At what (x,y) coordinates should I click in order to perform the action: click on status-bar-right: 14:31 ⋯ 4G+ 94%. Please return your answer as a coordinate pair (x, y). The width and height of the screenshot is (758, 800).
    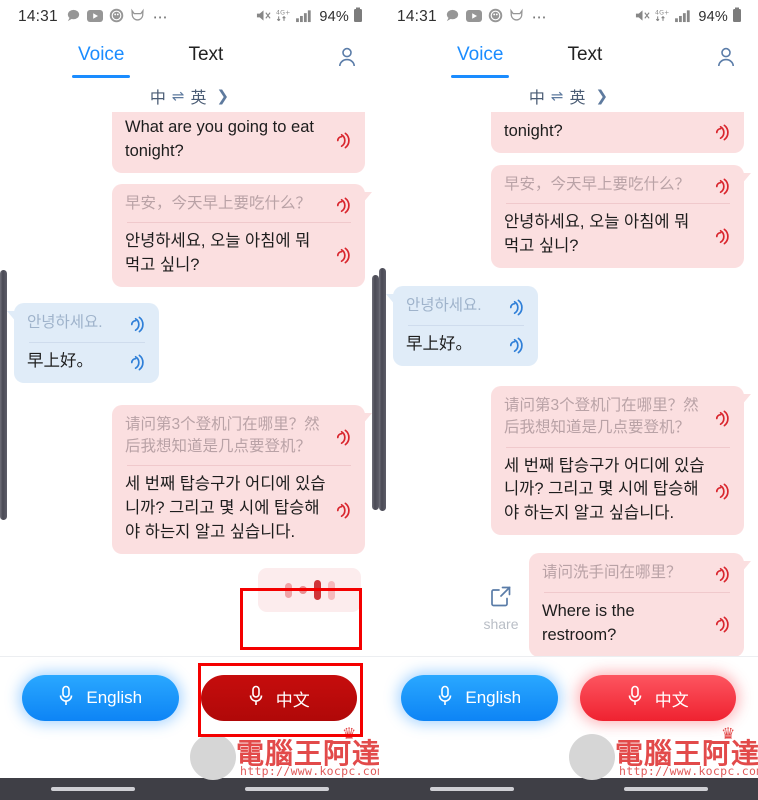
    Looking at the image, I should click on (568, 17).